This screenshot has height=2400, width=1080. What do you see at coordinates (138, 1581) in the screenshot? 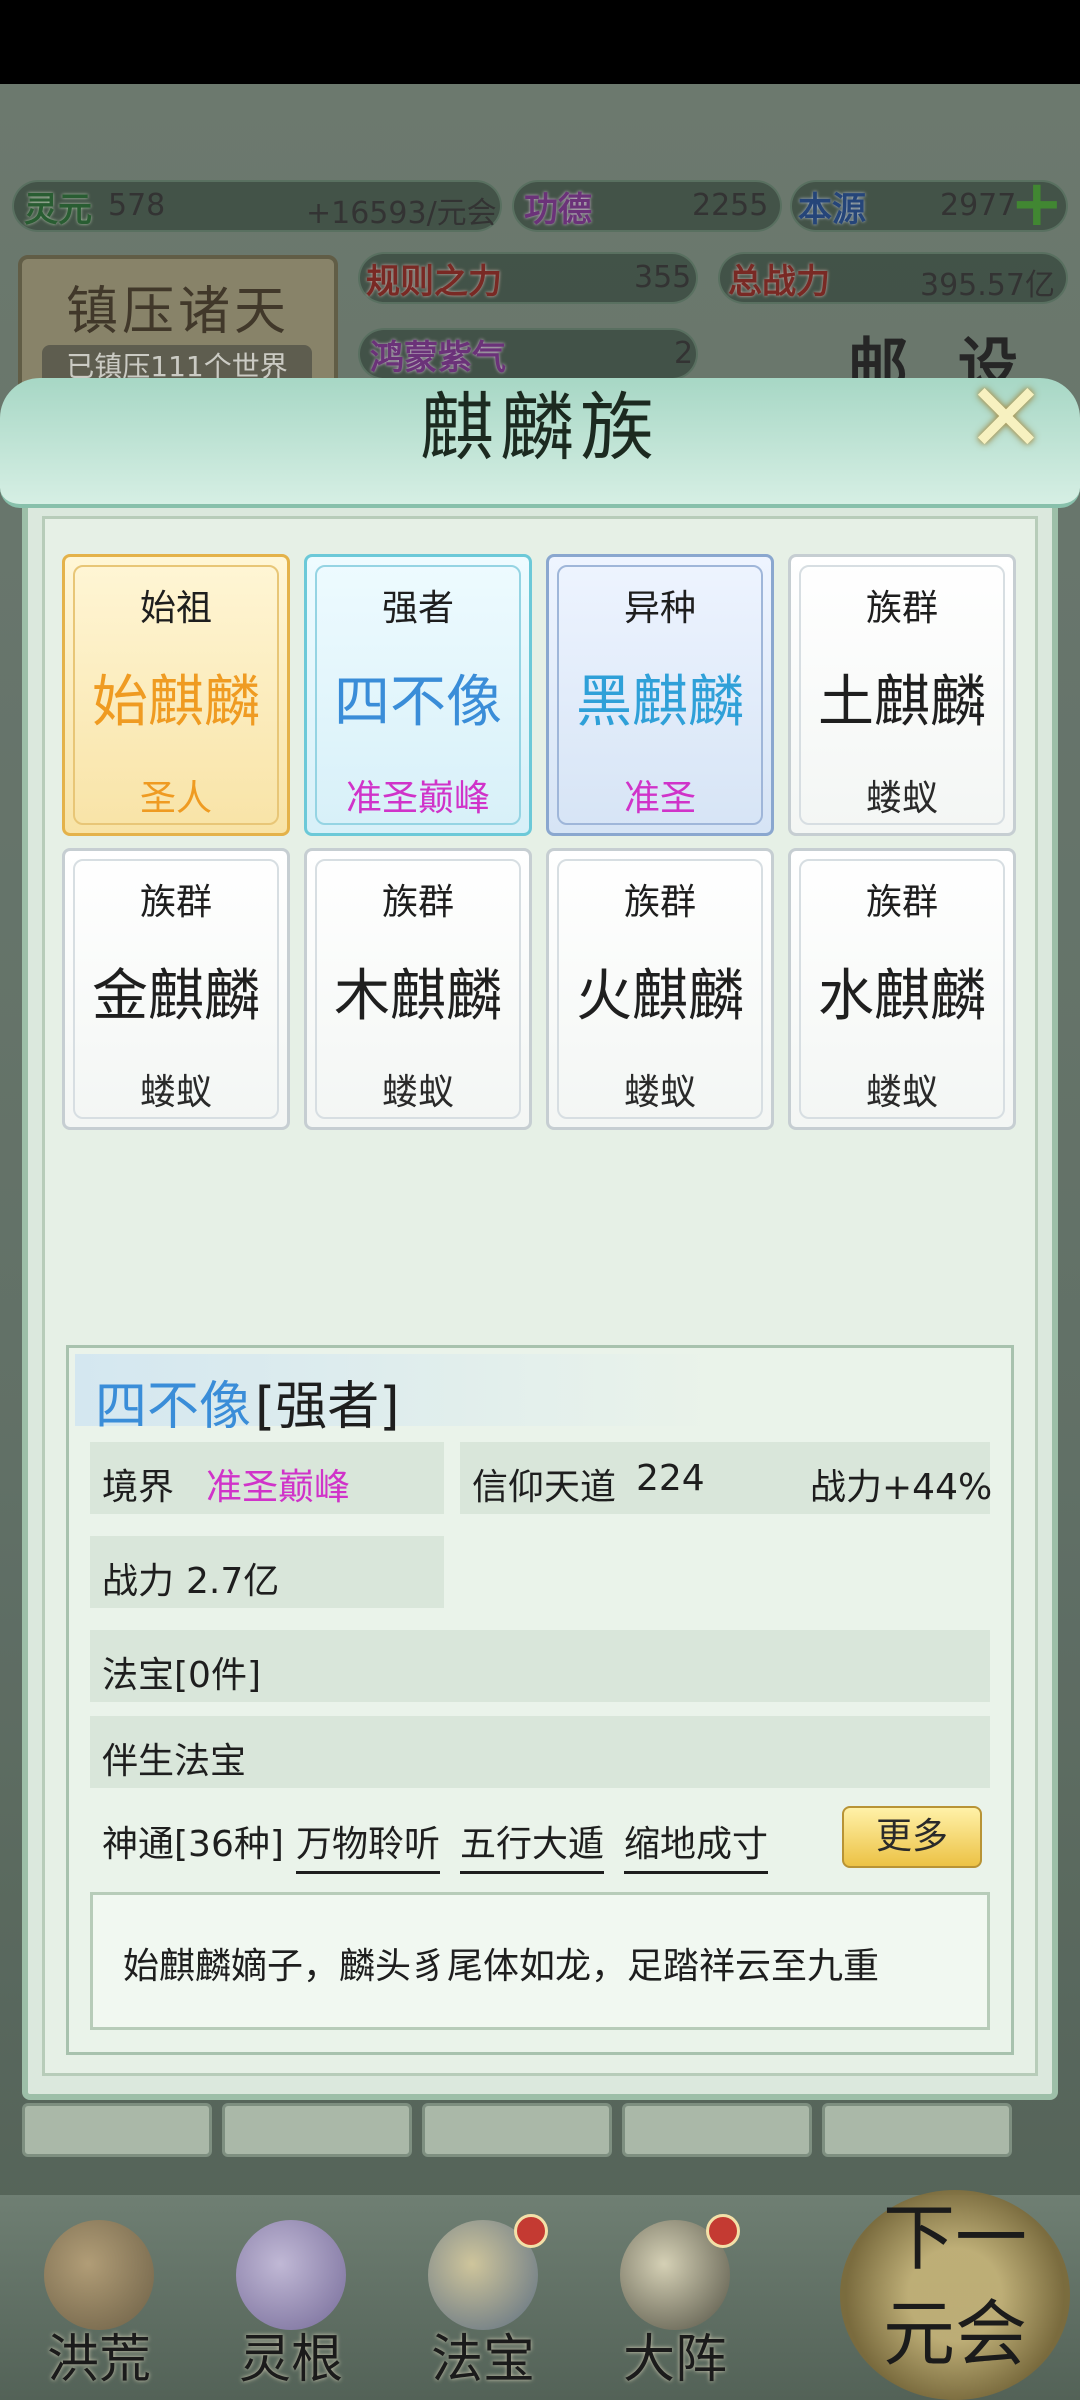
I see `power-label: 战力` at bounding box center [138, 1581].